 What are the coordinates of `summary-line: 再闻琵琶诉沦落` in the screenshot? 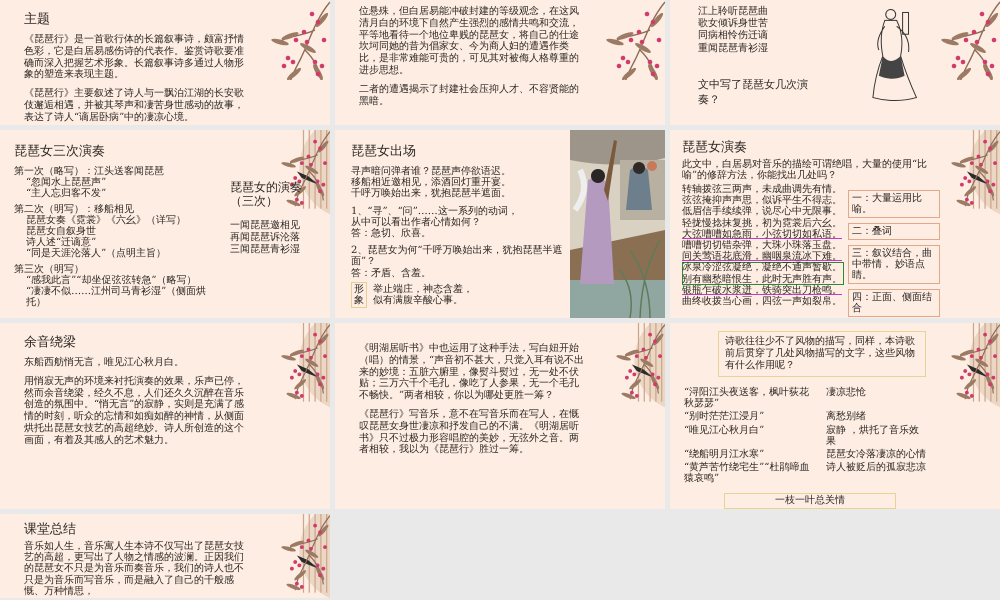 It's located at (265, 238).